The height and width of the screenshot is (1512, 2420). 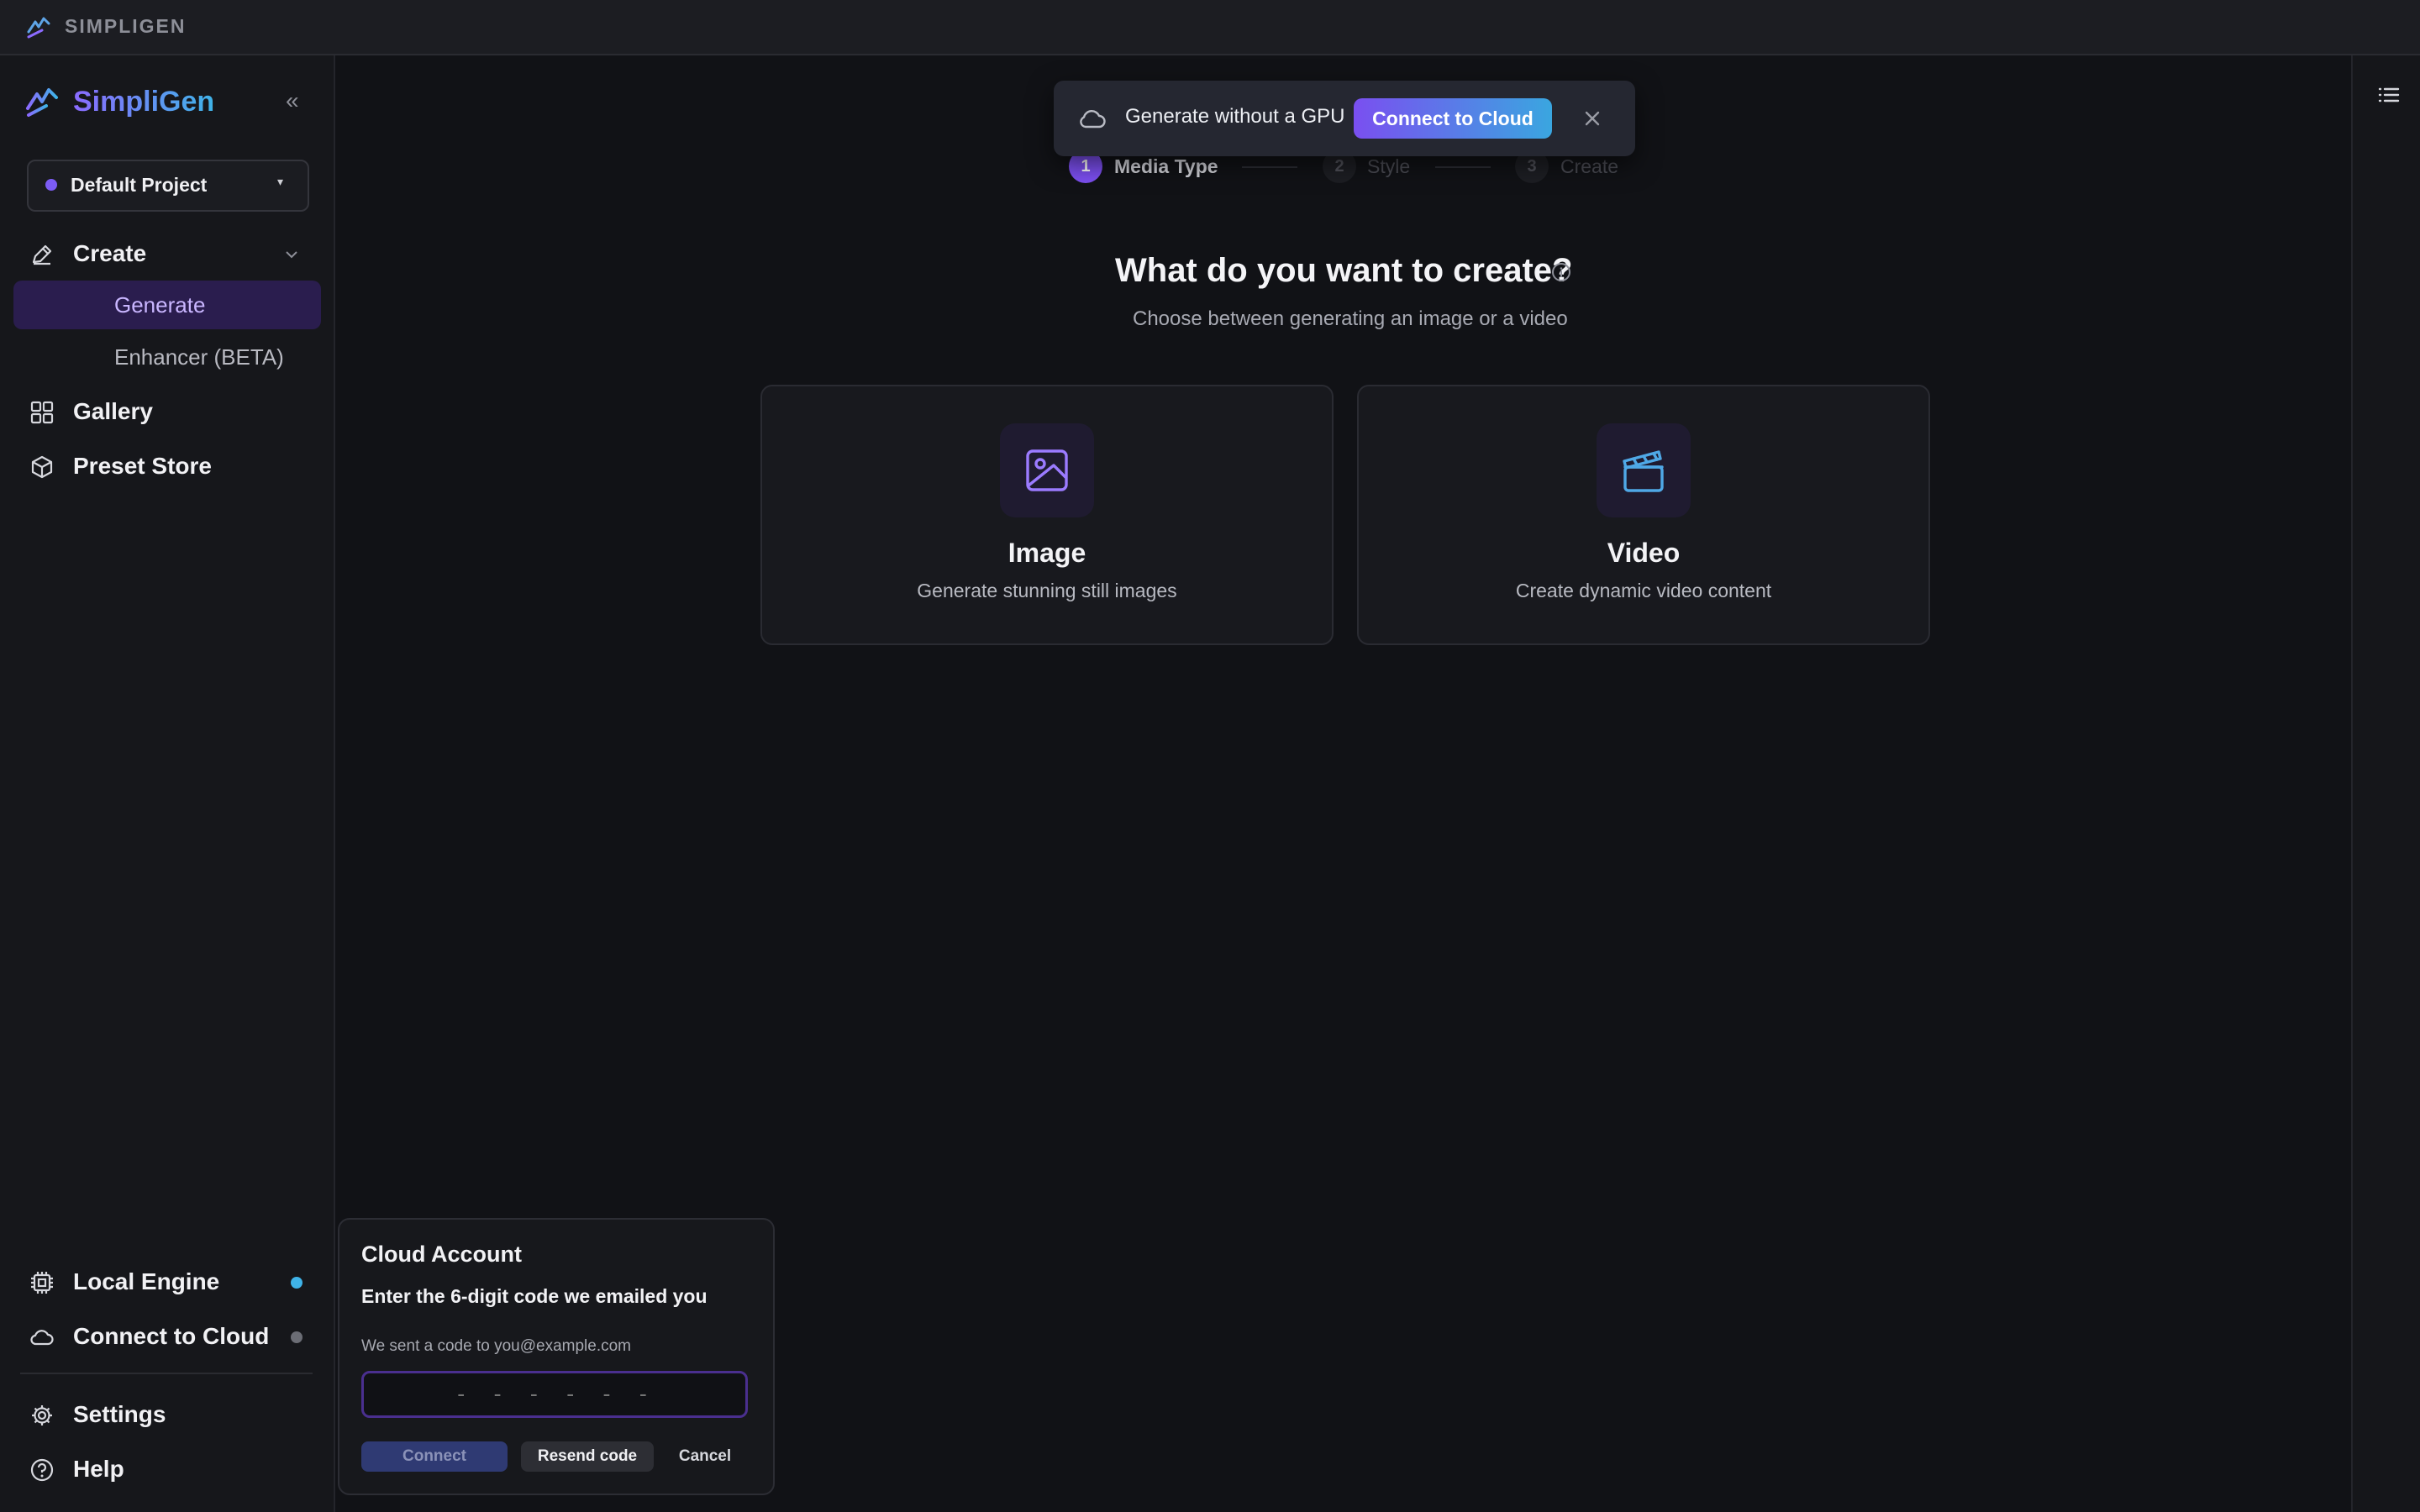 I want to click on pencil-icon, so click(x=42, y=254).